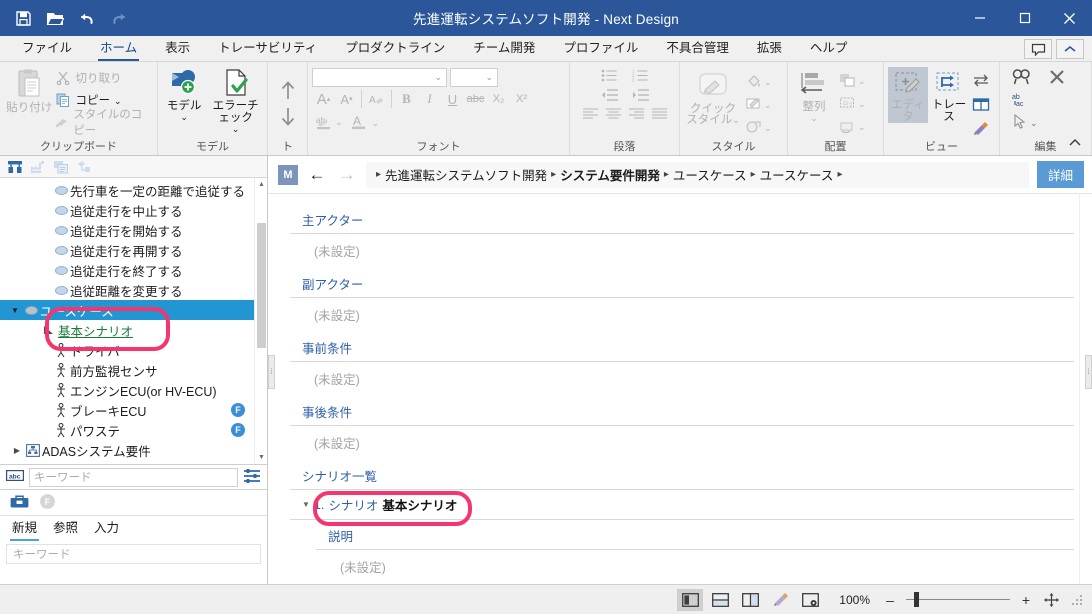  I want to click on align-button: 整列 ⌄, so click(814, 95).